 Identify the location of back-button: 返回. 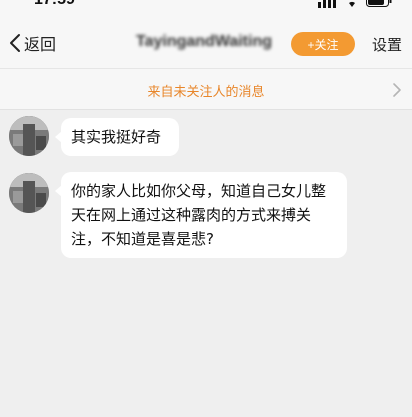
(32, 43).